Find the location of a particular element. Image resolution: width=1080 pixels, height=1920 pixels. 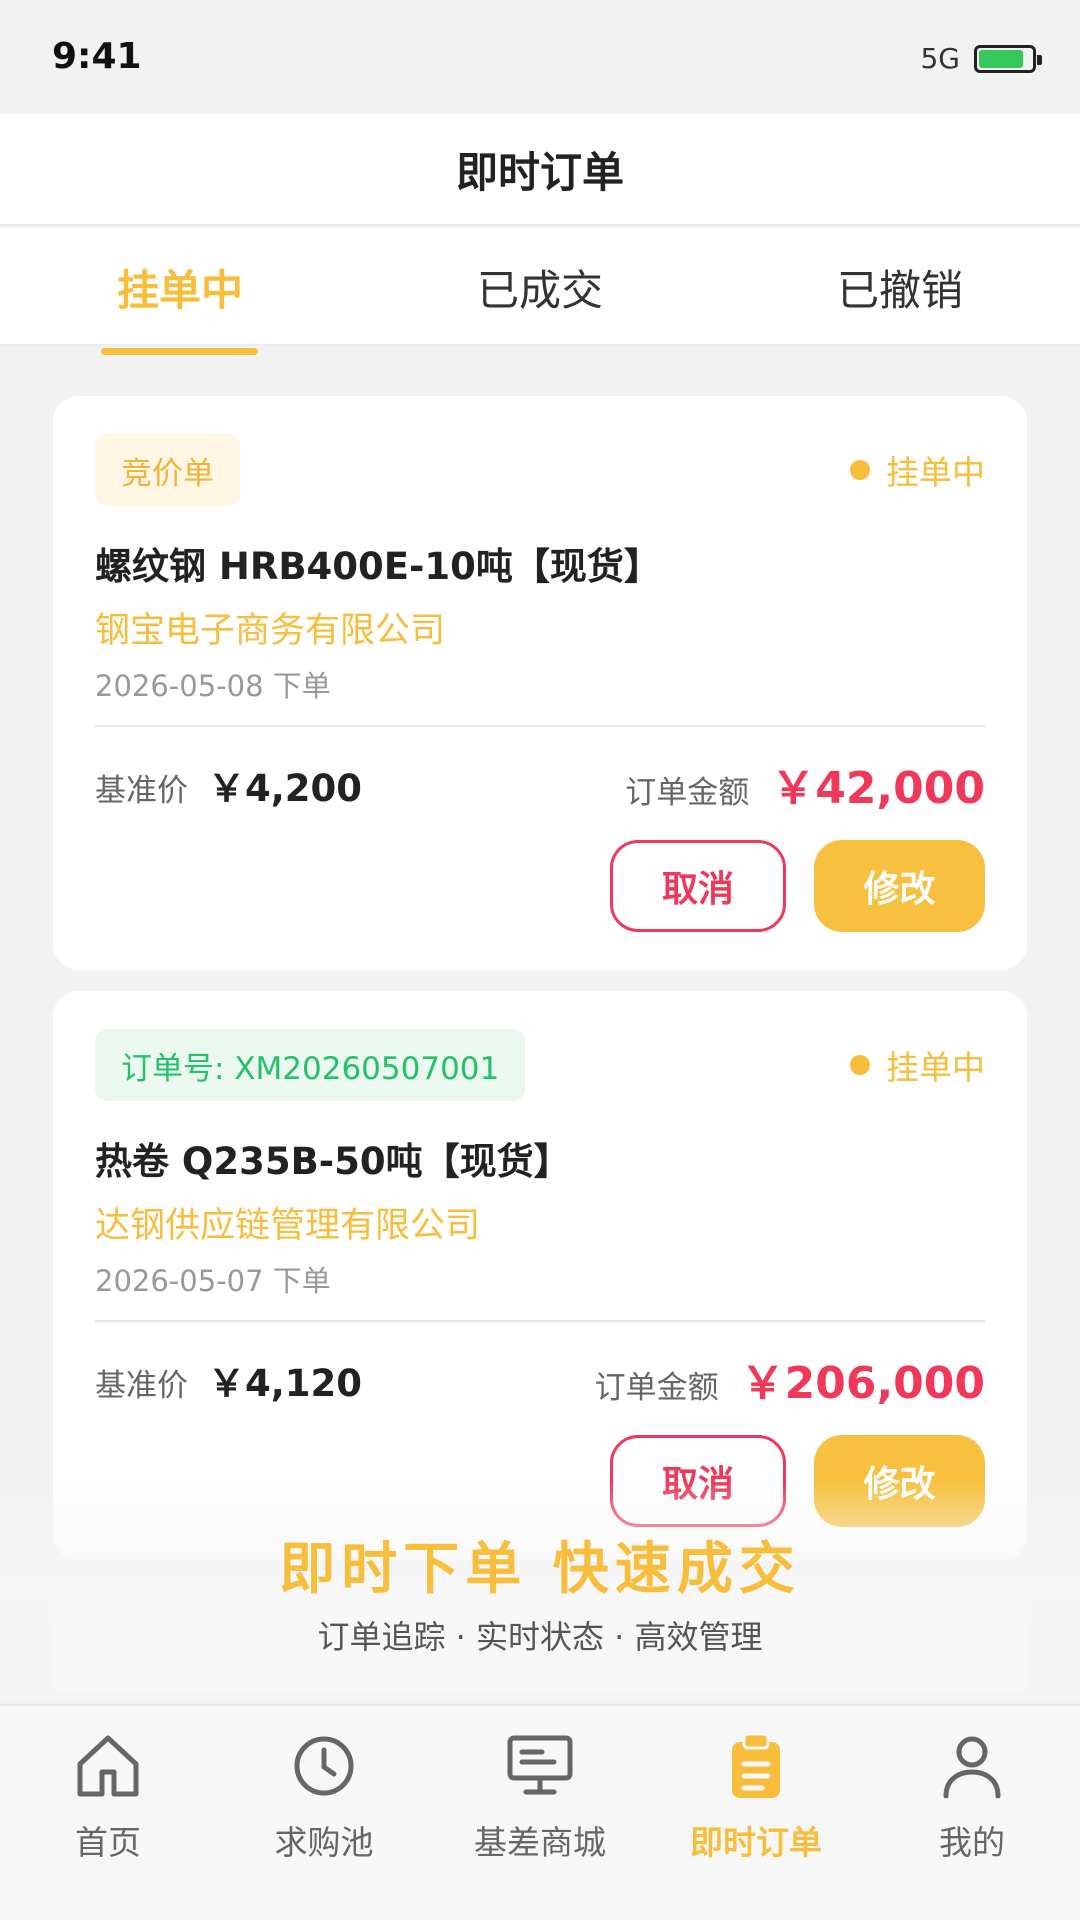

clipboard-icon is located at coordinates (756, 1765).